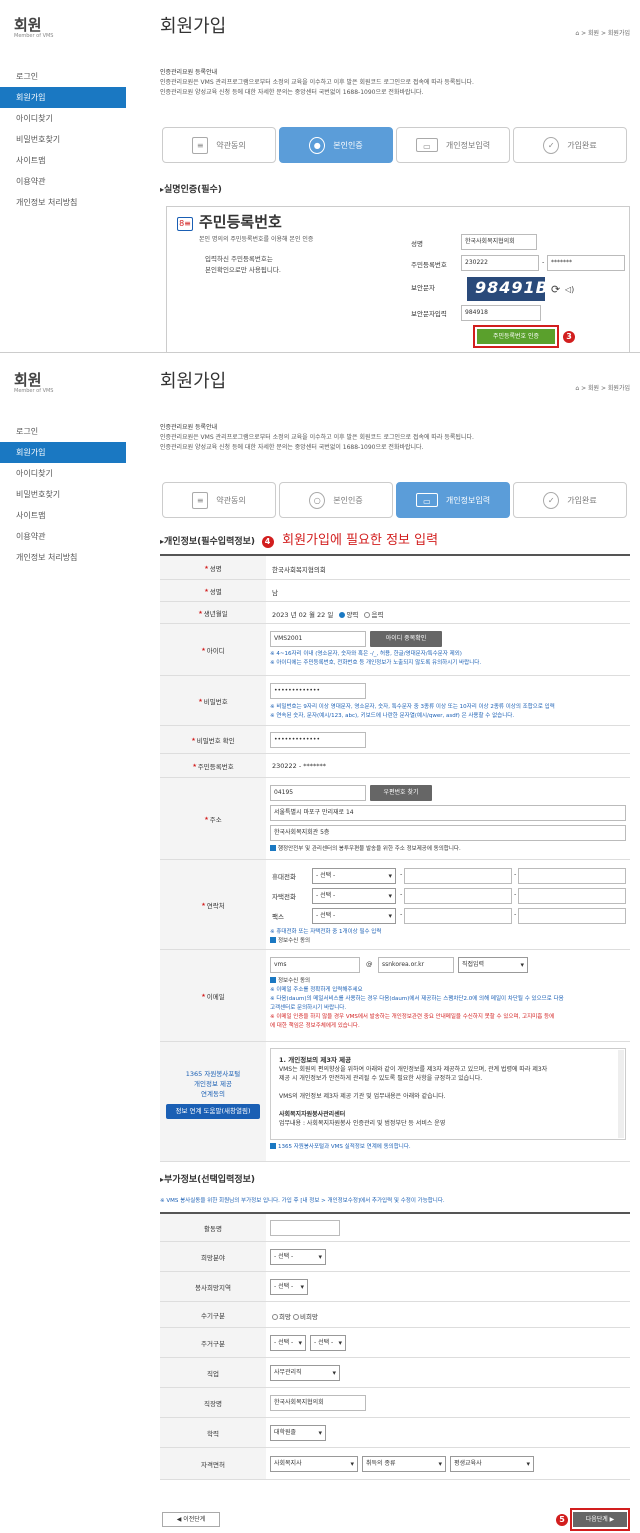  What do you see at coordinates (401, 793) in the screenshot?
I see `zipcode-search-button: 우편번호 찾기` at bounding box center [401, 793].